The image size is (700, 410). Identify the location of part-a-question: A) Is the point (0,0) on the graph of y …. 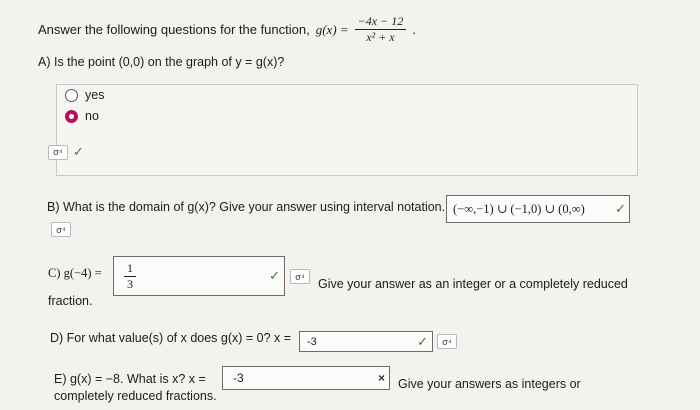
(161, 62).